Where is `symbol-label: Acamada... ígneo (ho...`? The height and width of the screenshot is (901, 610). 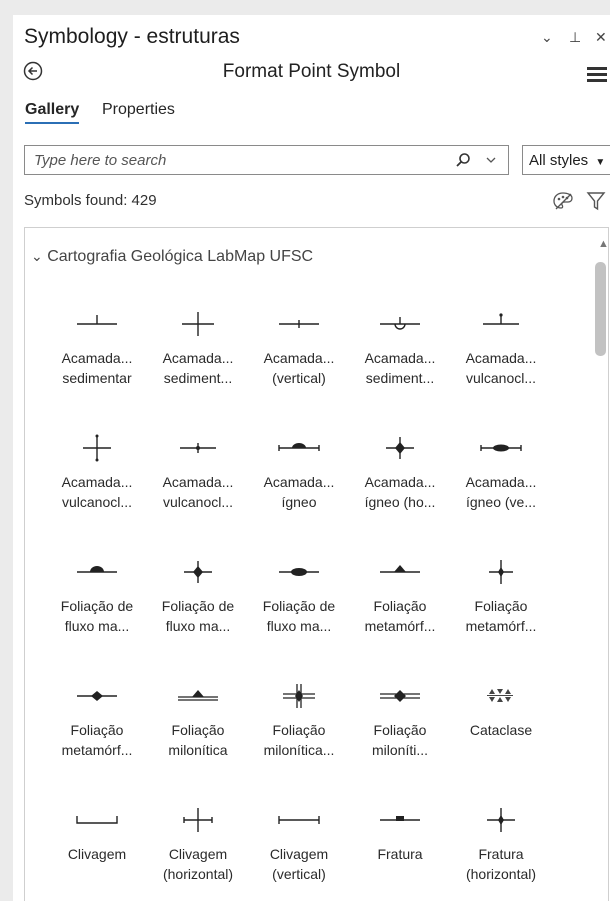 symbol-label: Acamada... ígneo (ho... is located at coordinates (400, 492).